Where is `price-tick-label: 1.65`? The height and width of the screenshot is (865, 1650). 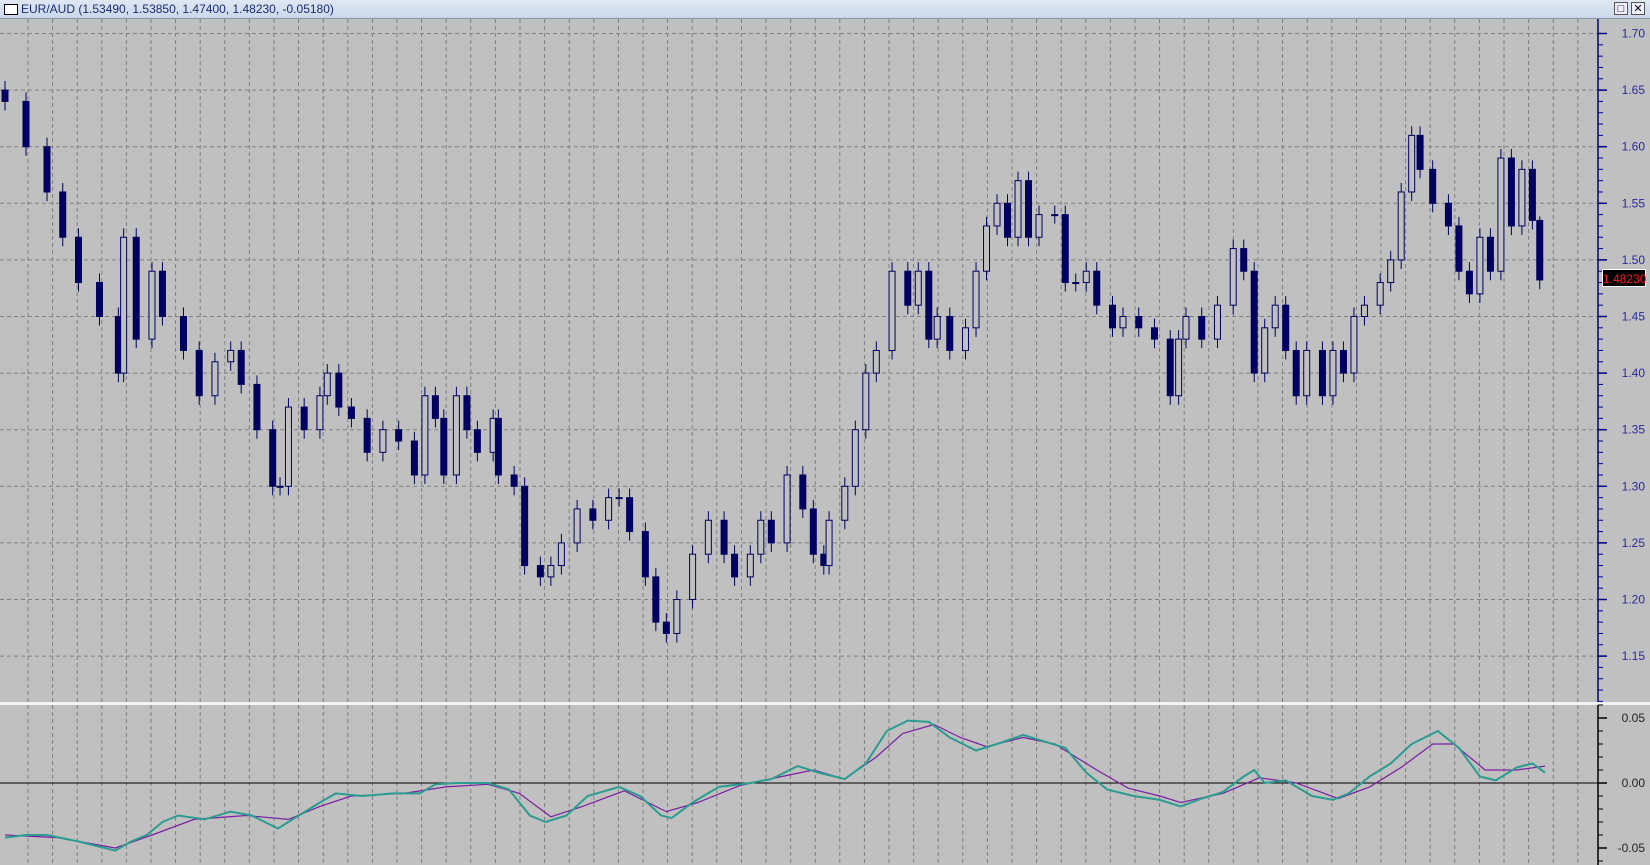 price-tick-label: 1.65 is located at coordinates (1634, 90).